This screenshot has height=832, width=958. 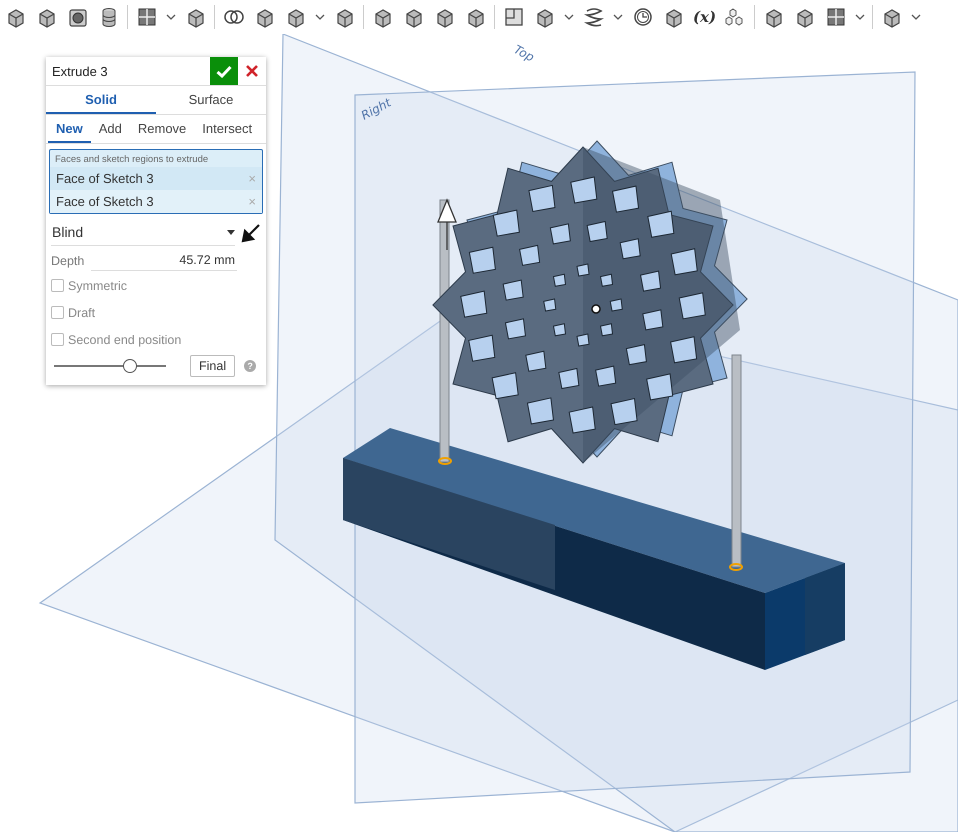 I want to click on close-icon, so click(x=252, y=71).